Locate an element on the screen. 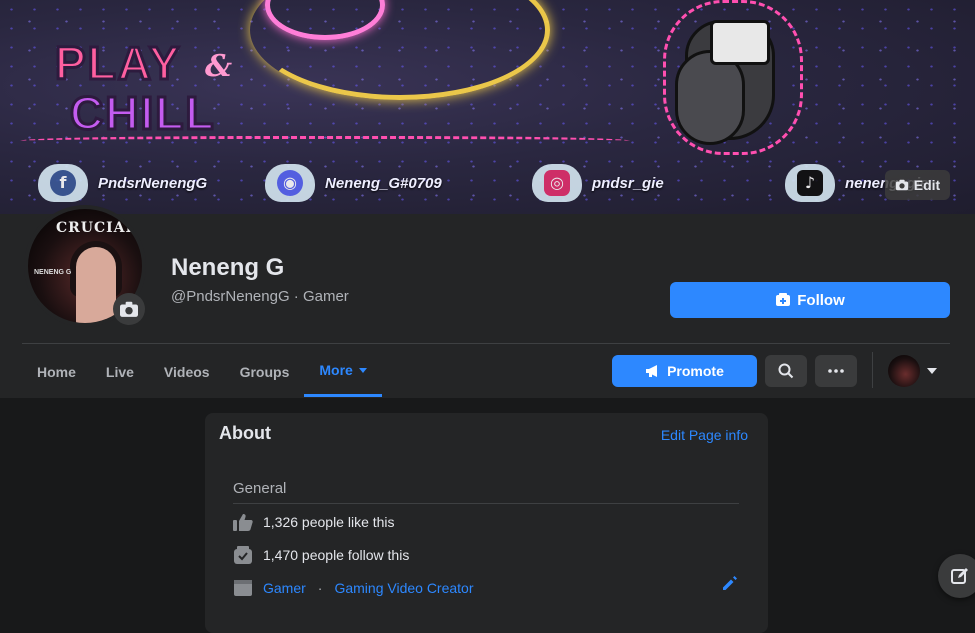 The height and width of the screenshot is (633, 975). update-avatar-button is located at coordinates (129, 309).